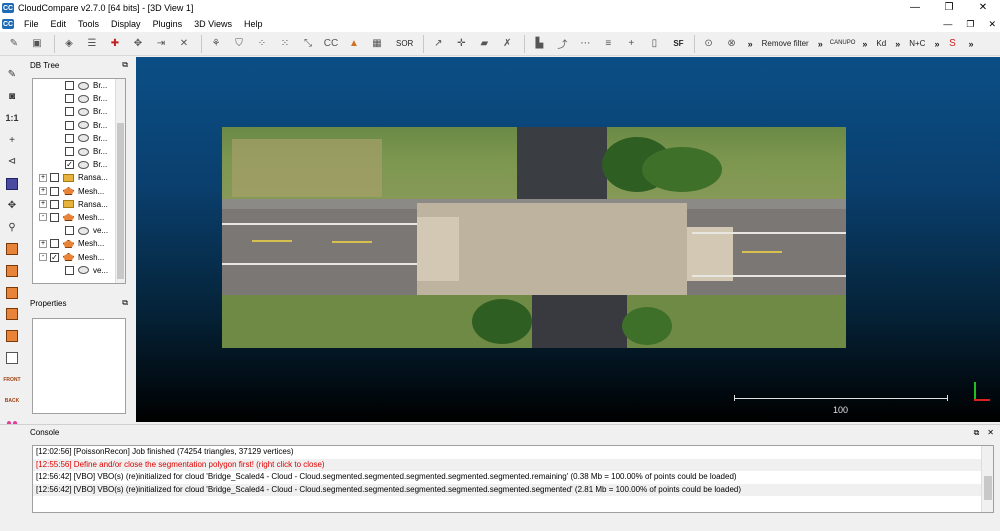 The image size is (1000, 531). Describe the element at coordinates (308, 44) in the screenshot. I see `subsample-icon: ⤡` at that location.